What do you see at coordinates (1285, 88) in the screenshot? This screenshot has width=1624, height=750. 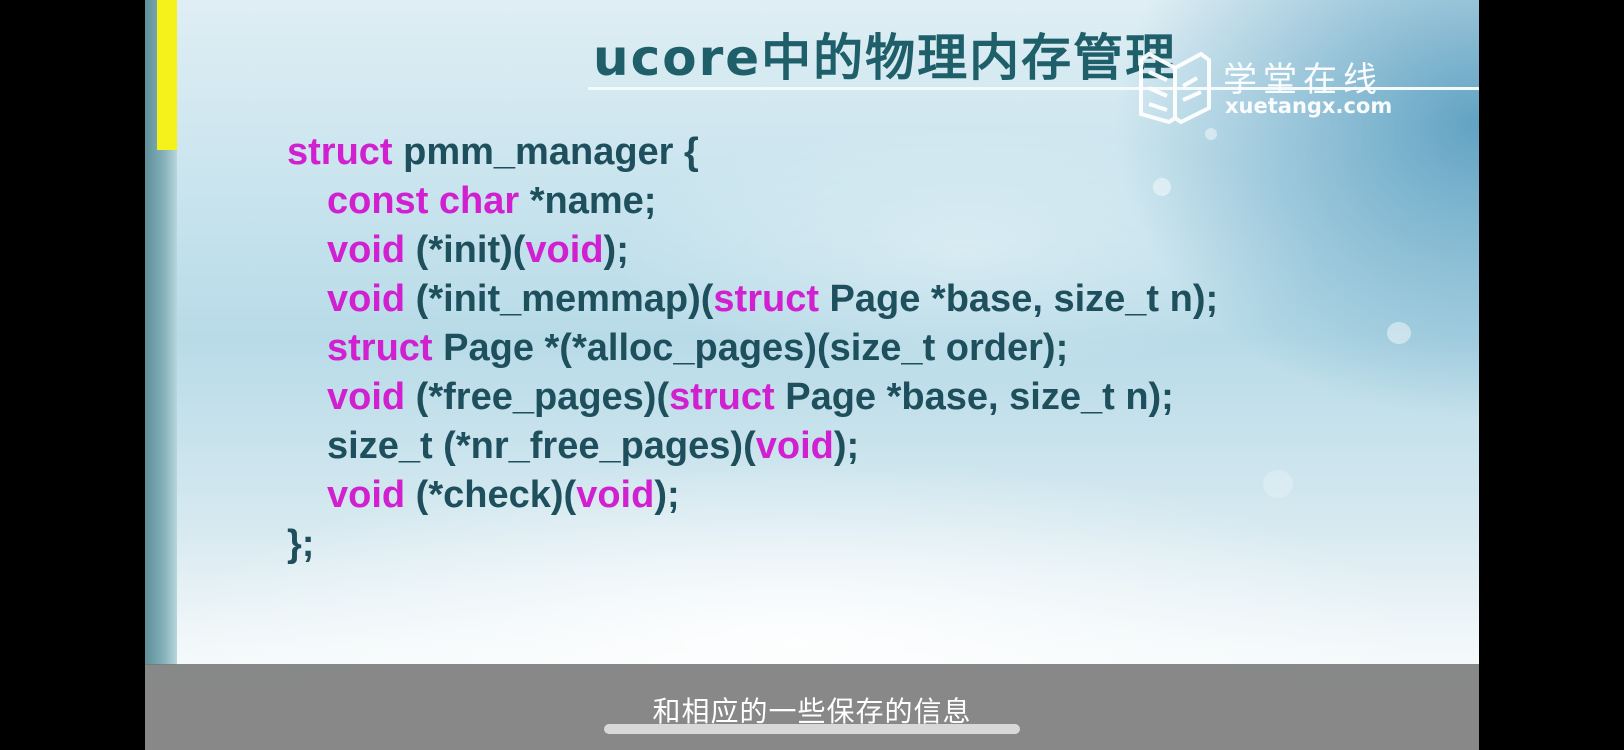 I see `xuetangx-logo: 学堂在线 xuetangx.com` at bounding box center [1285, 88].